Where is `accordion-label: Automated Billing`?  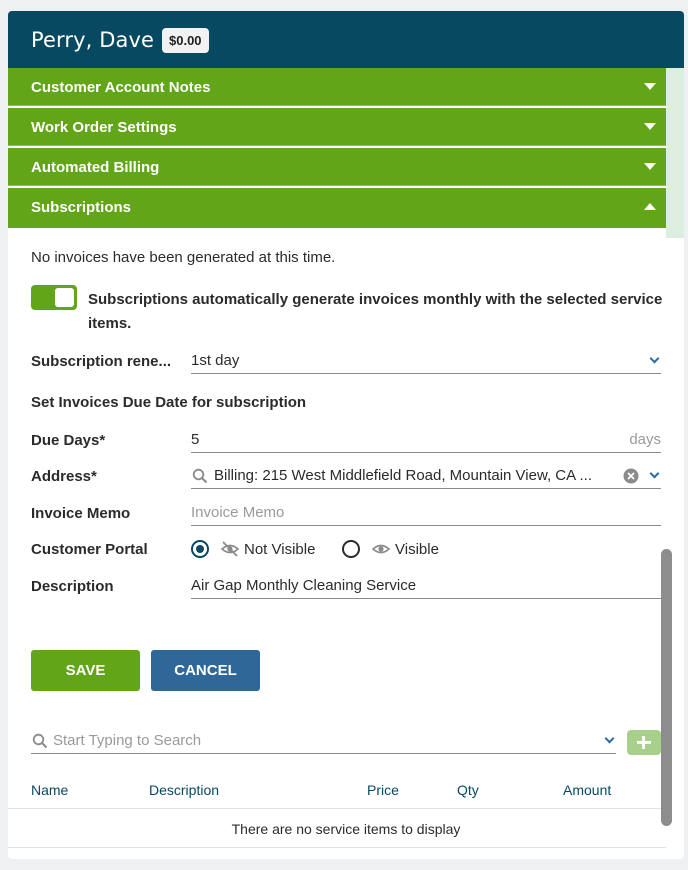
accordion-label: Automated Billing is located at coordinates (95, 167).